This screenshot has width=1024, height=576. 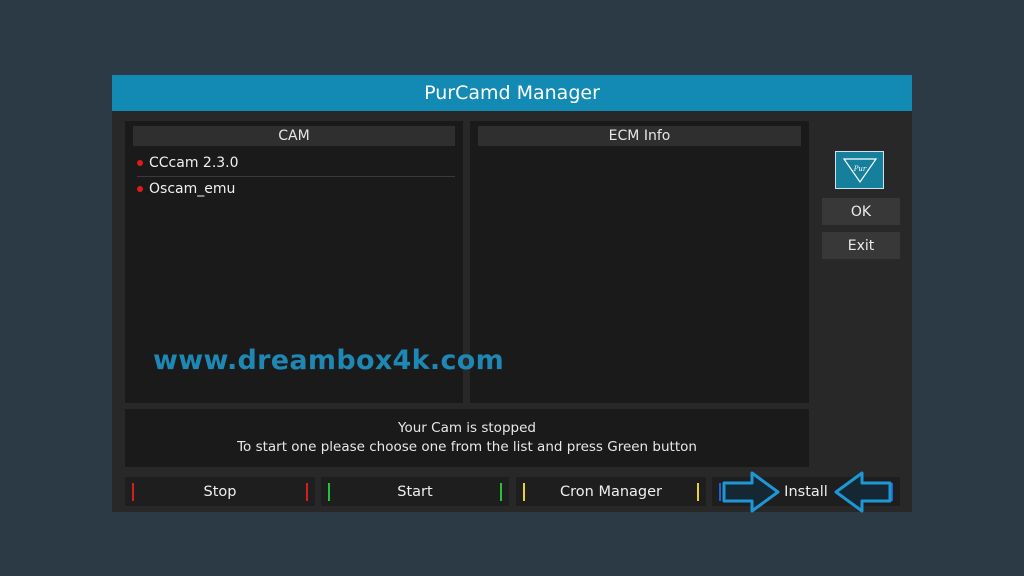 What do you see at coordinates (863, 492) in the screenshot?
I see `arrow-left-icon` at bounding box center [863, 492].